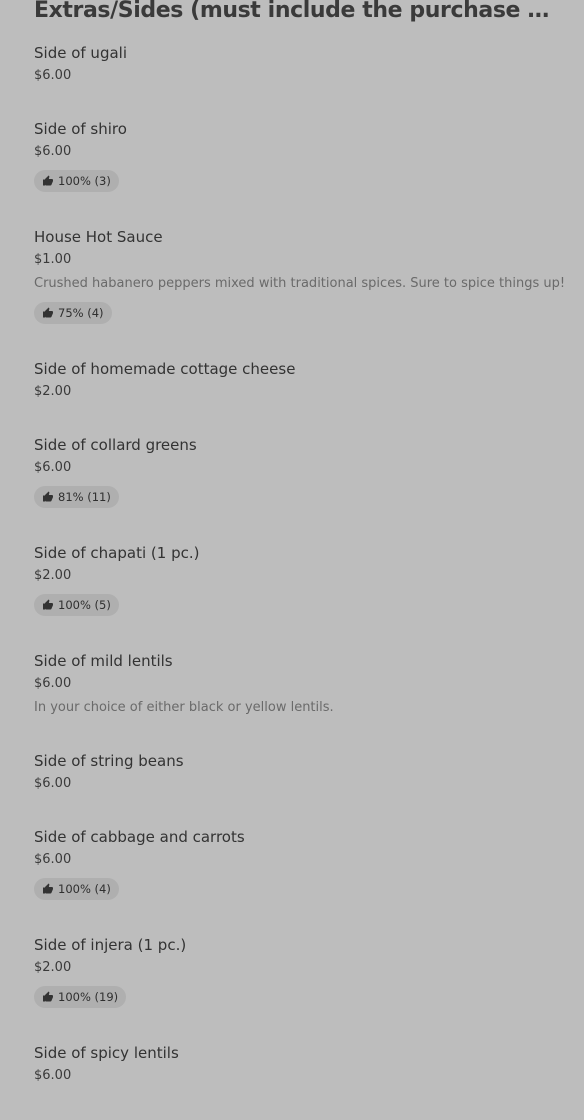  I want to click on item-price: $1.00, so click(53, 259).